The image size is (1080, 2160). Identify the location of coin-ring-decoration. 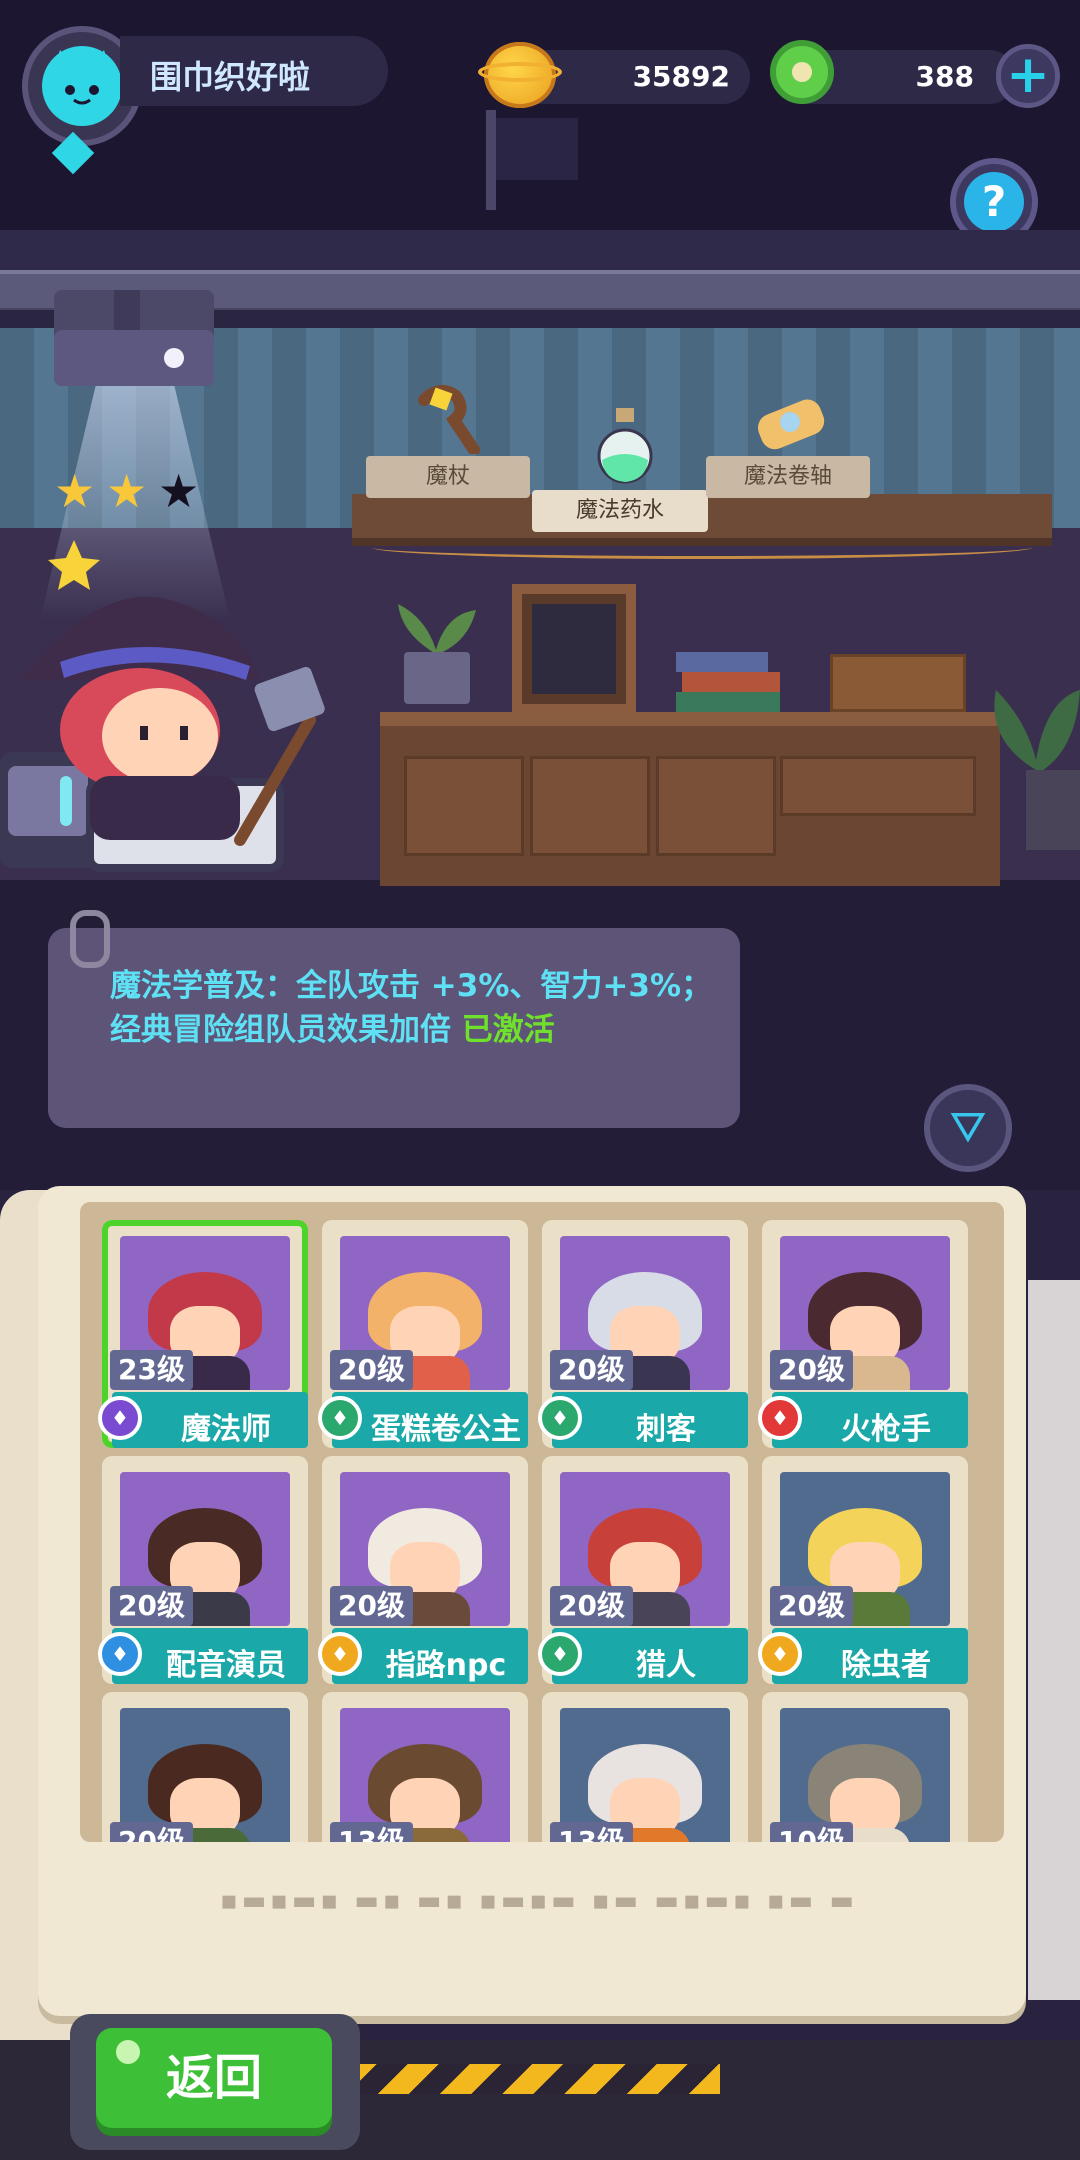
(520, 72).